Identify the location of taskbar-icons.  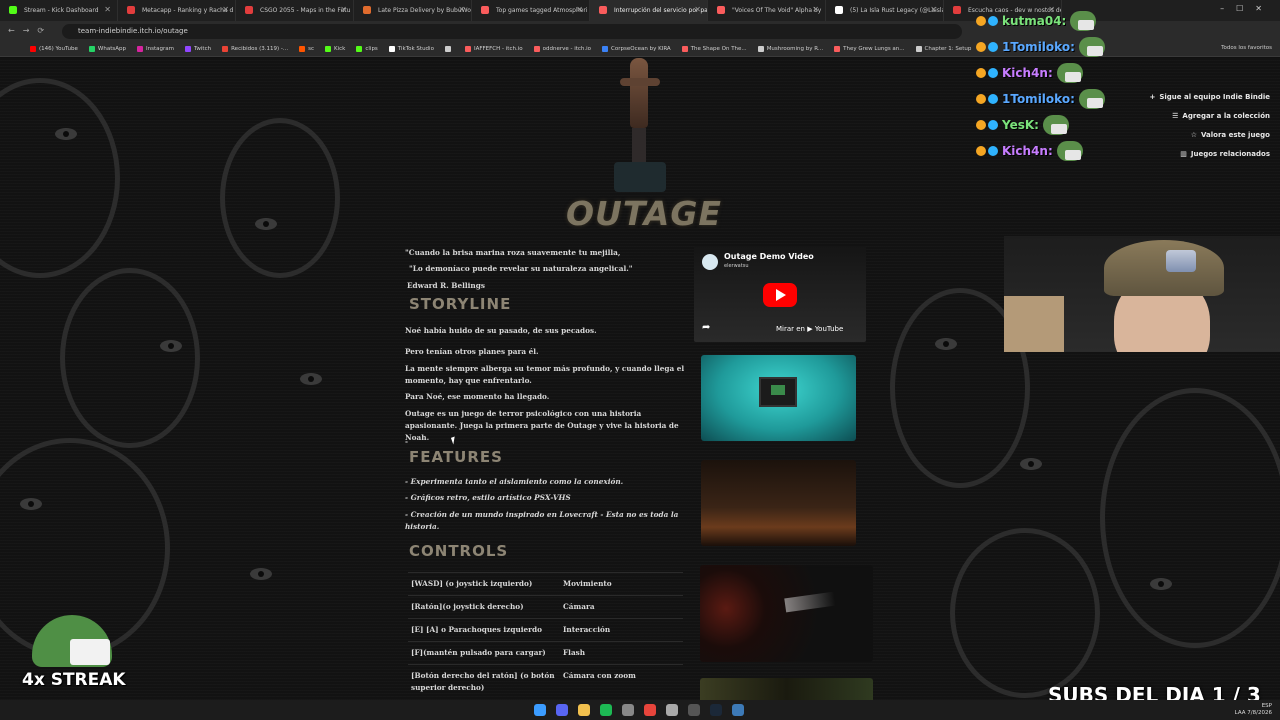
(644, 710).